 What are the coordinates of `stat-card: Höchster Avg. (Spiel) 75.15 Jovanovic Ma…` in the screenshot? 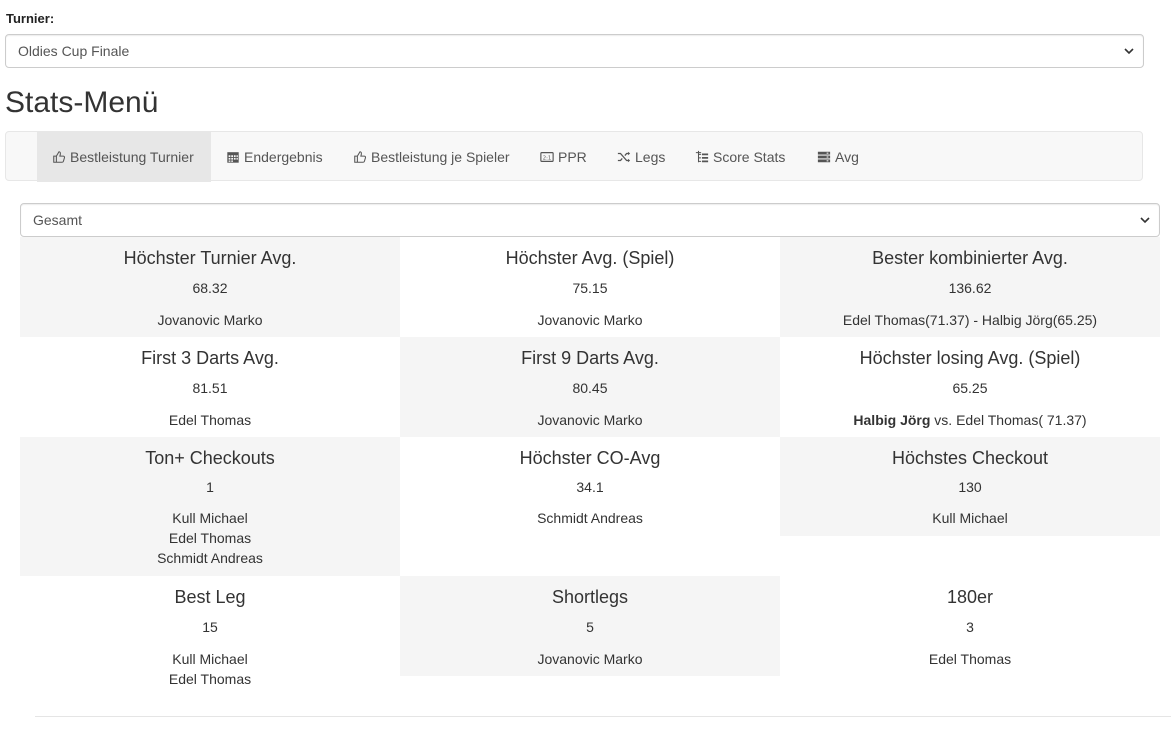 It's located at (590, 287).